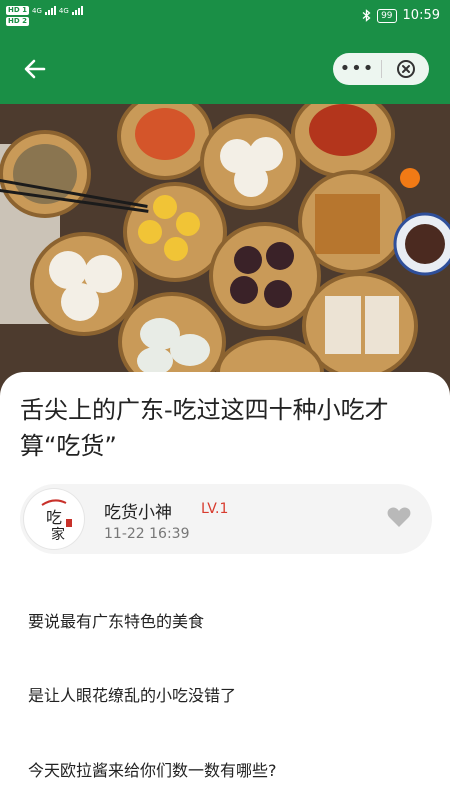 The width and height of the screenshot is (450, 800). I want to click on author-card: 吃 家 吃货小神 LV.1 11-22 16:39, so click(226, 519).